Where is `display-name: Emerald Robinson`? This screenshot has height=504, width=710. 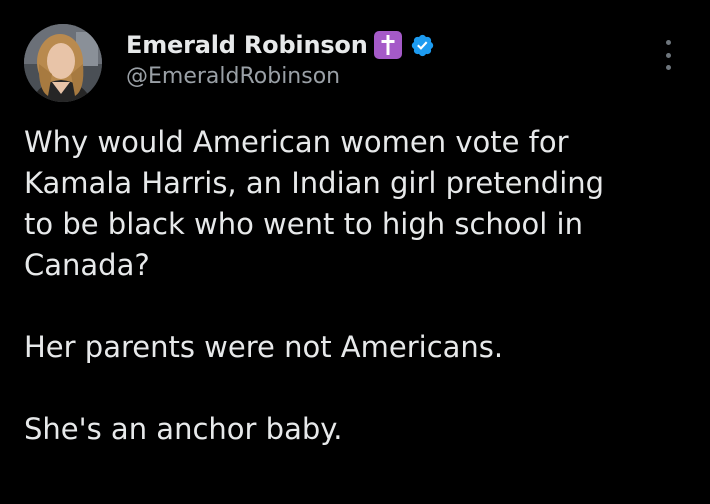 display-name: Emerald Robinson is located at coordinates (247, 45).